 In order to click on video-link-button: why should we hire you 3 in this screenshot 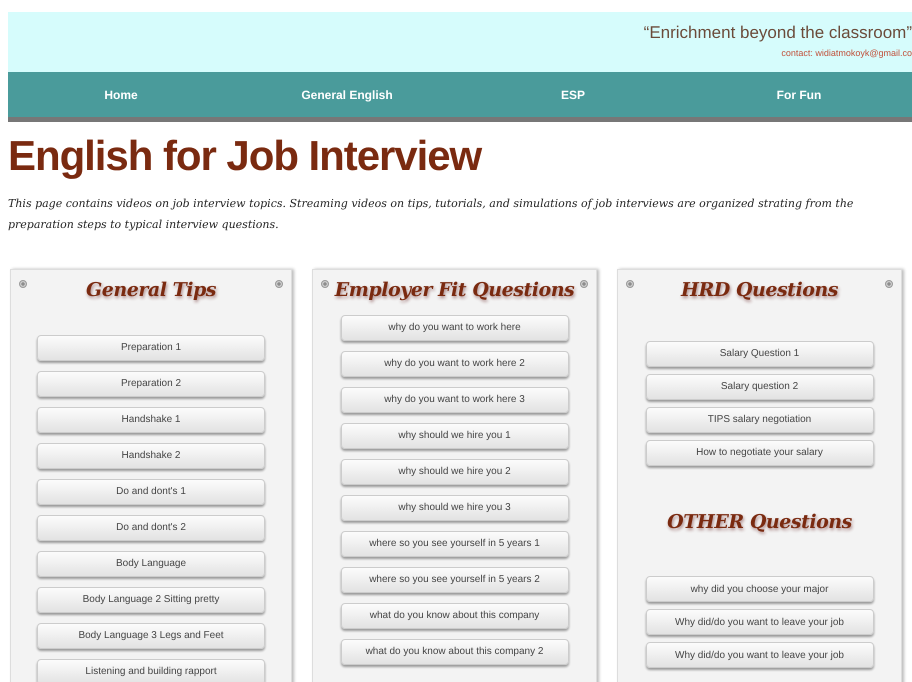, I will do `click(454, 507)`.